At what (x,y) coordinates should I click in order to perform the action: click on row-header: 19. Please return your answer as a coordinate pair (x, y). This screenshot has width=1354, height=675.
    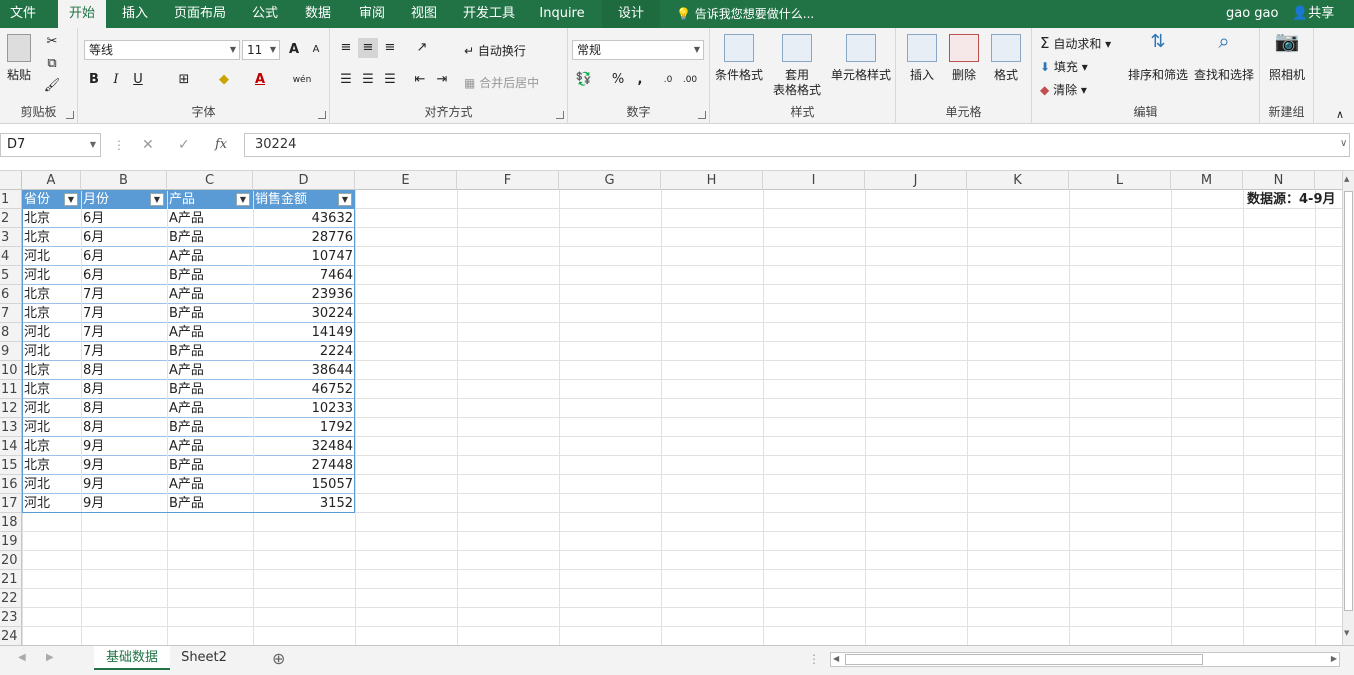
    Looking at the image, I should click on (11, 541).